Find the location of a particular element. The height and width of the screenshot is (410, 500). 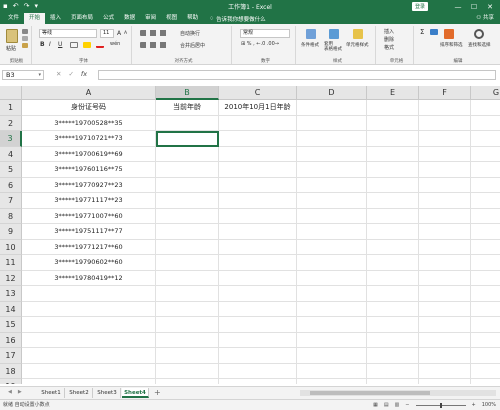

cell-c3 is located at coordinates (258, 139).